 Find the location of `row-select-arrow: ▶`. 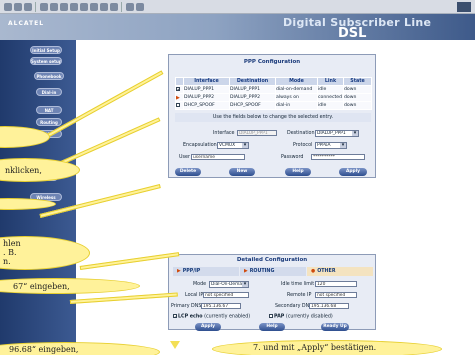

row-select-arrow: ▶ is located at coordinates (179, 97).